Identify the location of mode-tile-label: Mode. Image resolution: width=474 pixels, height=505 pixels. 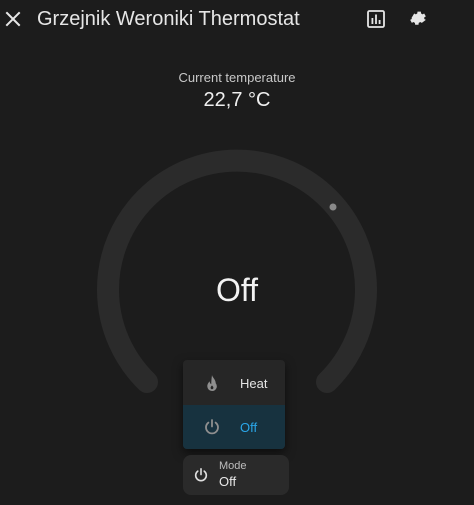
(233, 466).